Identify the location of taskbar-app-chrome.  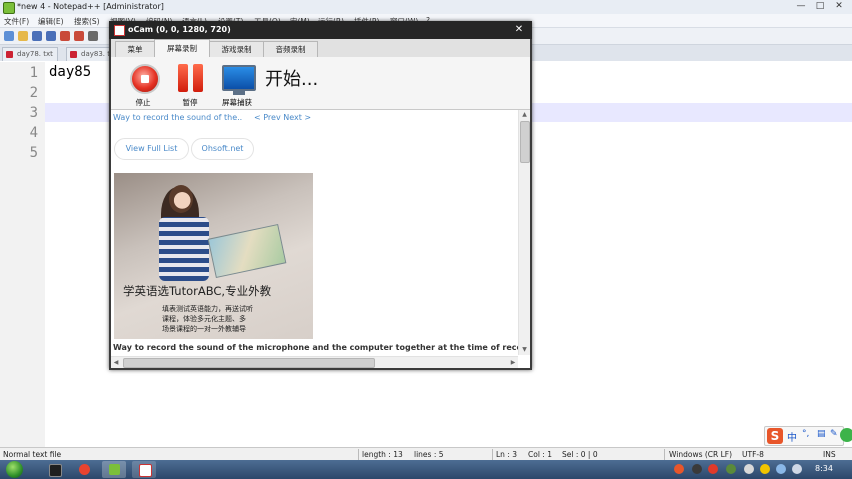
(84, 469).